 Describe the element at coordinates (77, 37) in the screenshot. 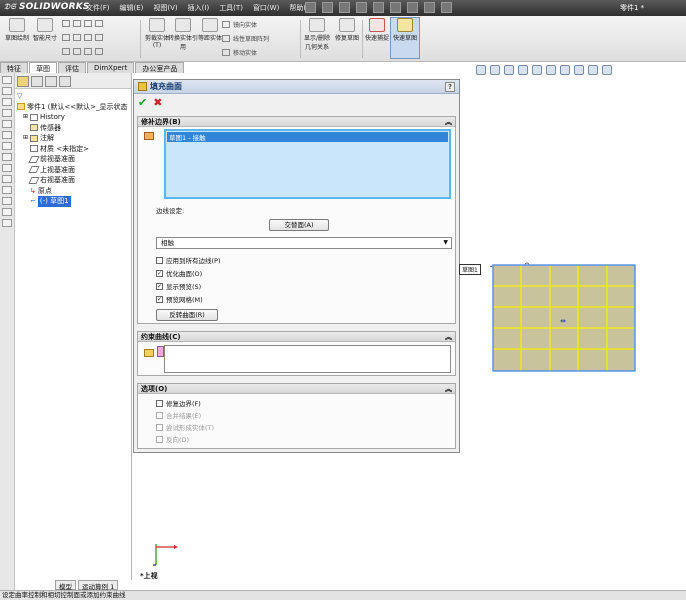

I see `arc-icon` at that location.